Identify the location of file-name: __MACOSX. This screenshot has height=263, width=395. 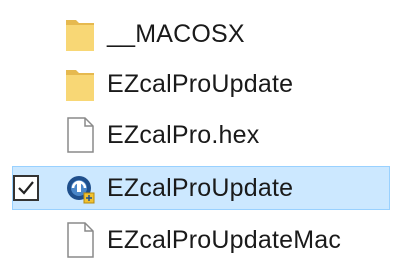
(176, 33).